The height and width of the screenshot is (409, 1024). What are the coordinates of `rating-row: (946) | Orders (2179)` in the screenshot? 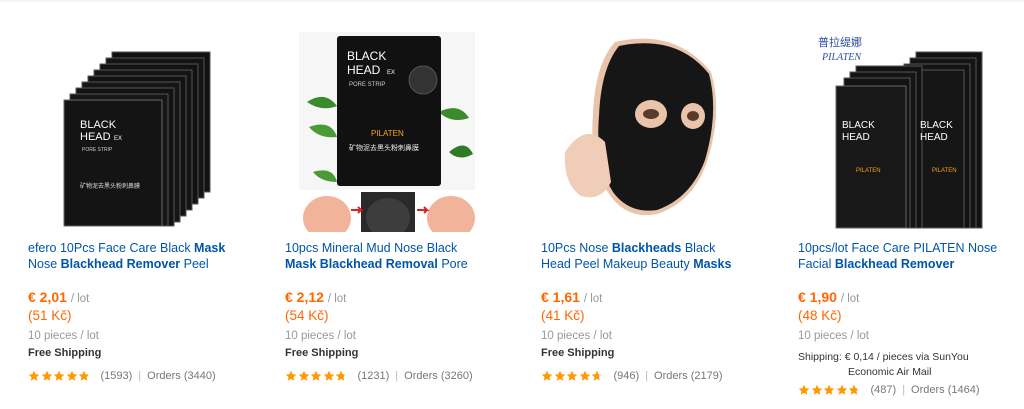 It's located at (632, 376).